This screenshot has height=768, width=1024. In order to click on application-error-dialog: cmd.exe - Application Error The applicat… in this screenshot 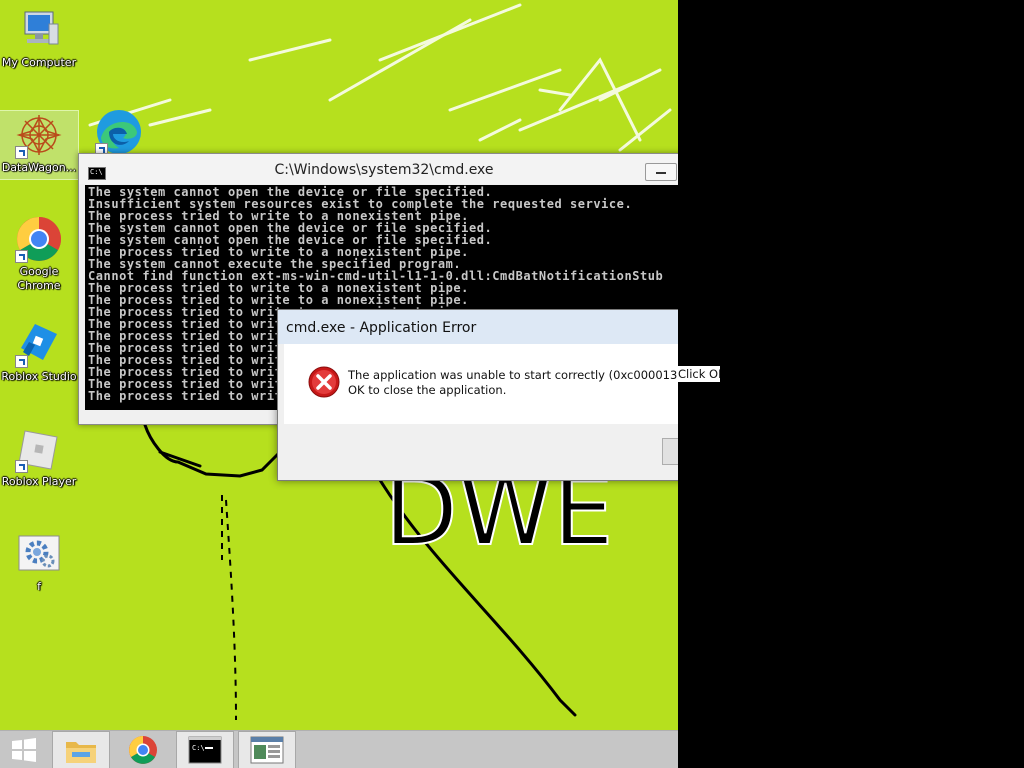, I will do `click(477, 395)`.